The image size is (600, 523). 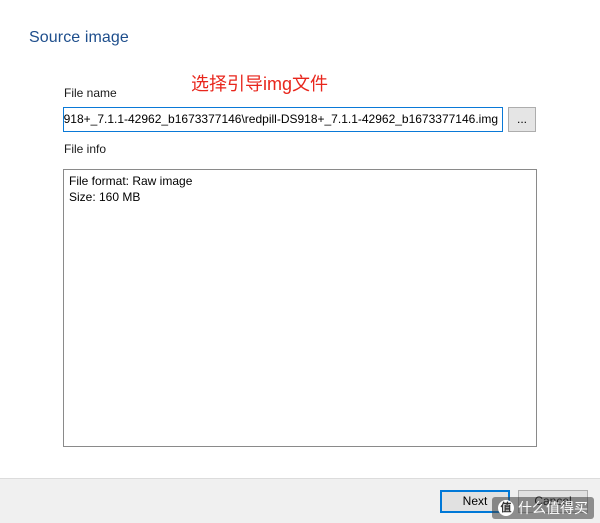 I want to click on page-title: Source image, so click(x=79, y=37).